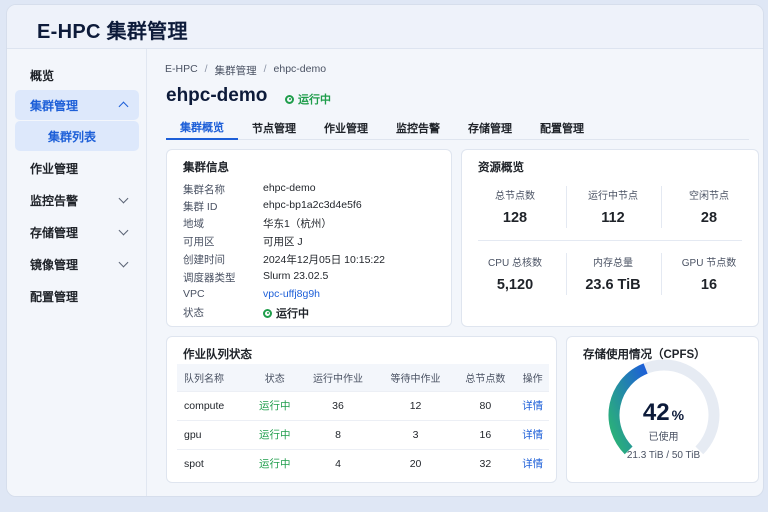  I want to click on table-row: spot 运行中 4 20 32 详情, so click(363, 463).